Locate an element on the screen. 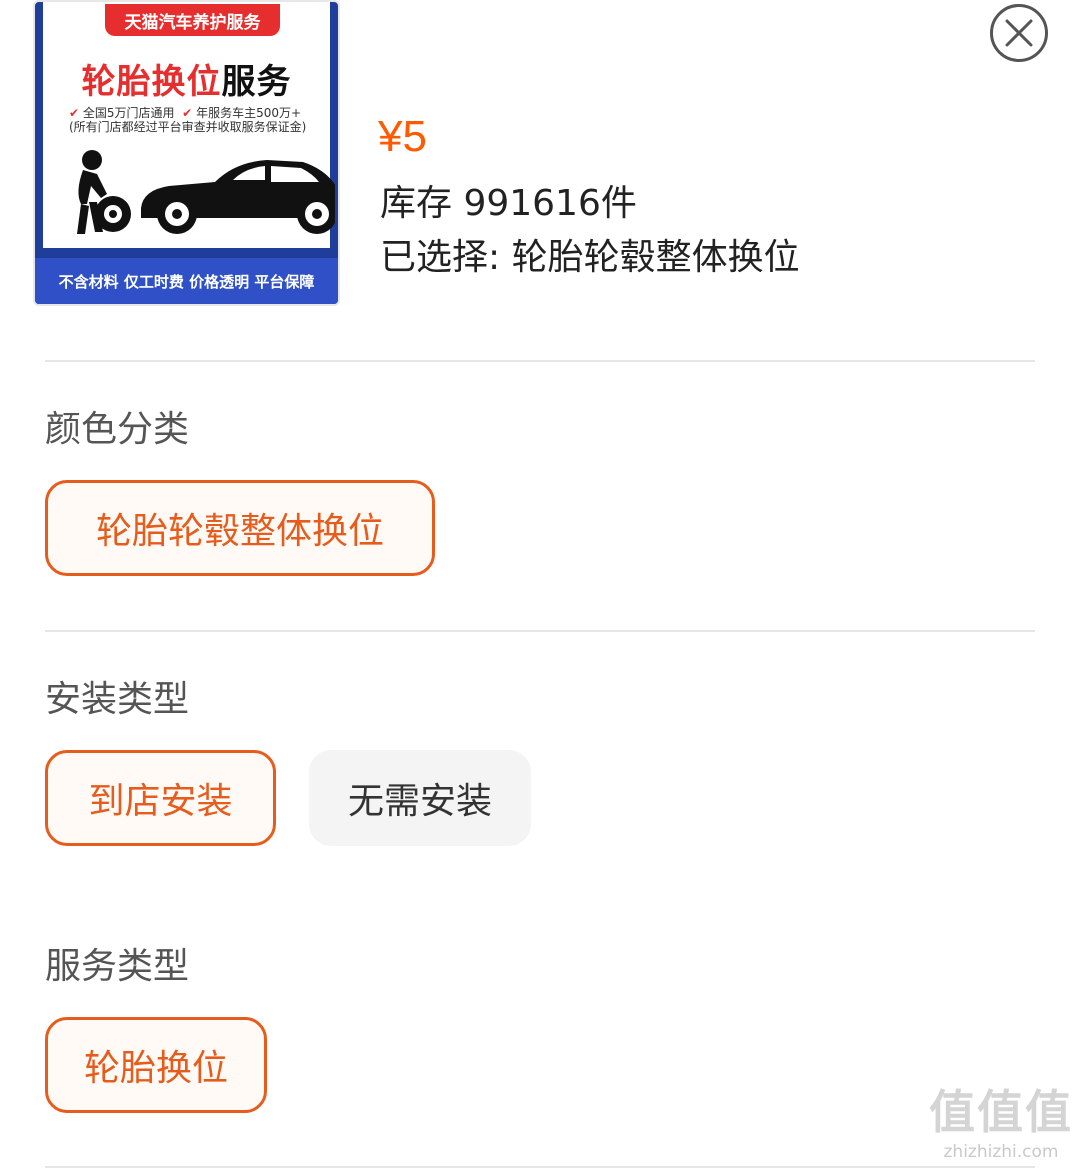  section-title-install: 安装类型 is located at coordinates (117, 699).